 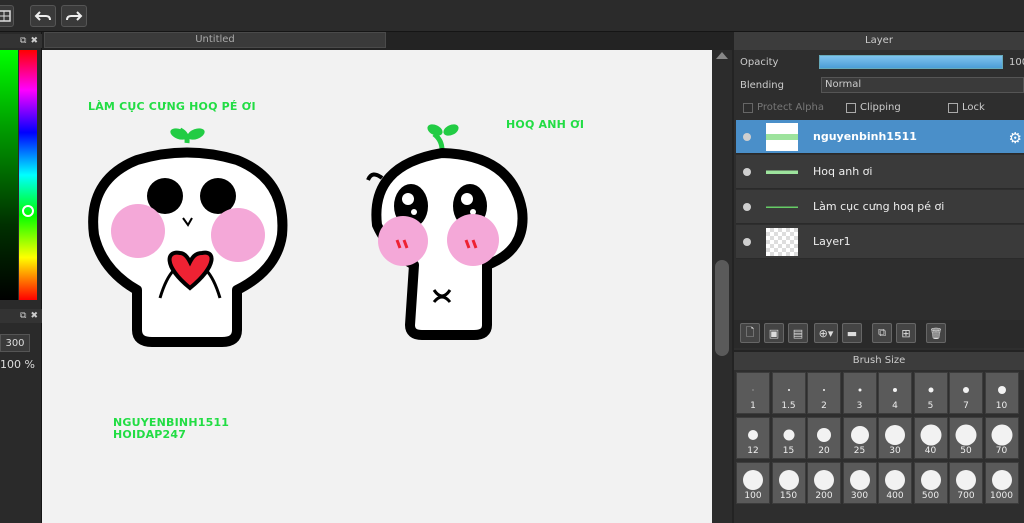 What do you see at coordinates (966, 496) in the screenshot?
I see `brush-size-label: 700` at bounding box center [966, 496].